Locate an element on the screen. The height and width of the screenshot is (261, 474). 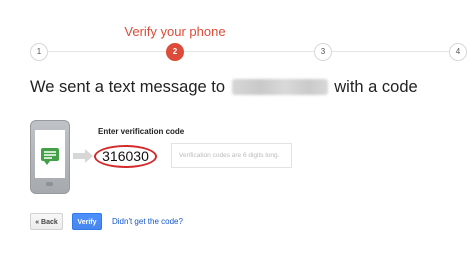
phone-icon is located at coordinates (50, 157).